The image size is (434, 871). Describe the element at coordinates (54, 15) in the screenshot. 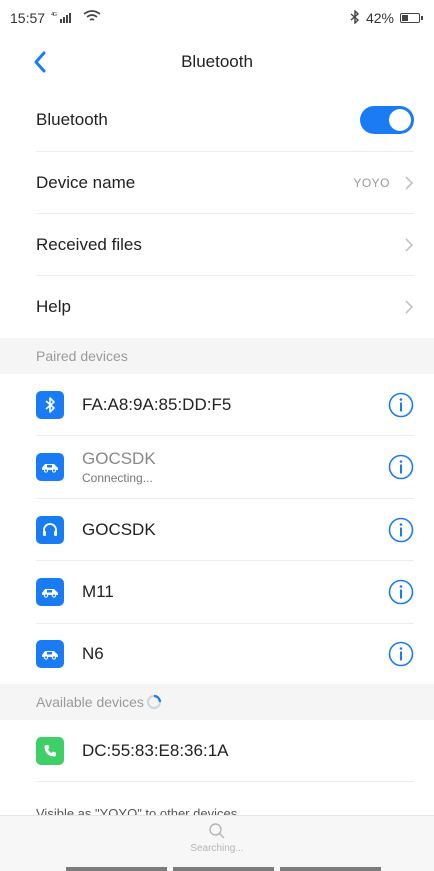

I see `svg-text: 4G` at that location.